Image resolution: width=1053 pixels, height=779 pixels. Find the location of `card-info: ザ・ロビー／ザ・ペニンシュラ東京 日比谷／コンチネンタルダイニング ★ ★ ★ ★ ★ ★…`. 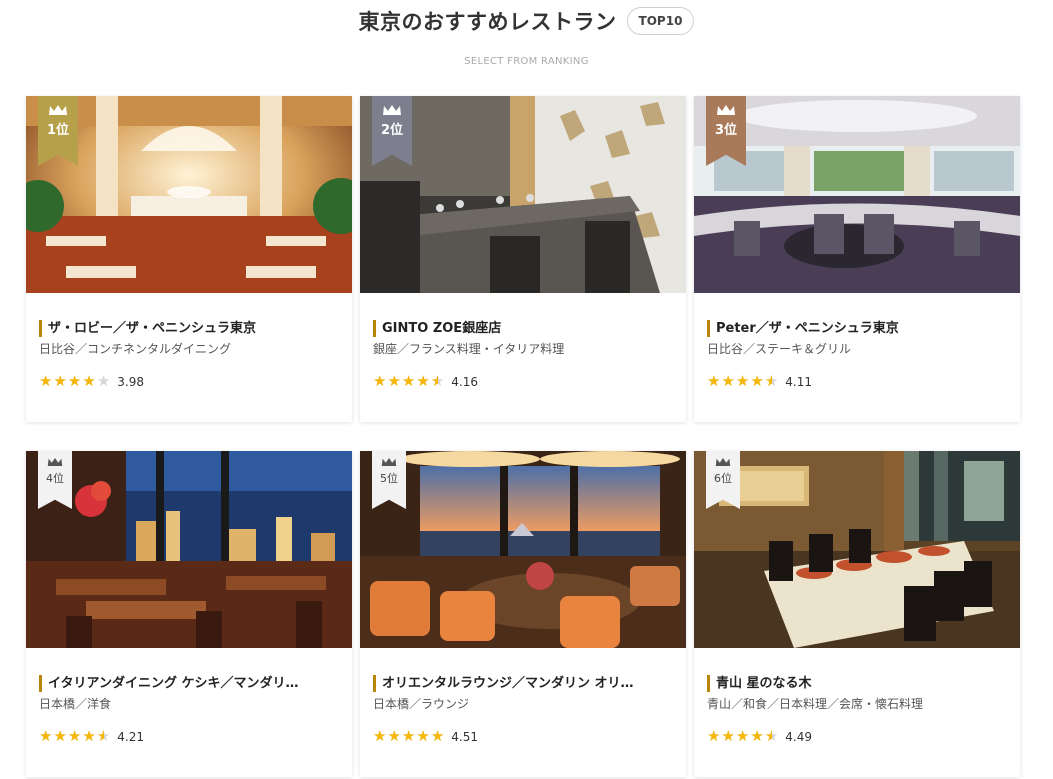

card-info: ザ・ロビー／ザ・ペニンシュラ東京 日比谷／コンチネンタルダイニング ★ ★ ★ ★ ★ ★… is located at coordinates (189, 354).